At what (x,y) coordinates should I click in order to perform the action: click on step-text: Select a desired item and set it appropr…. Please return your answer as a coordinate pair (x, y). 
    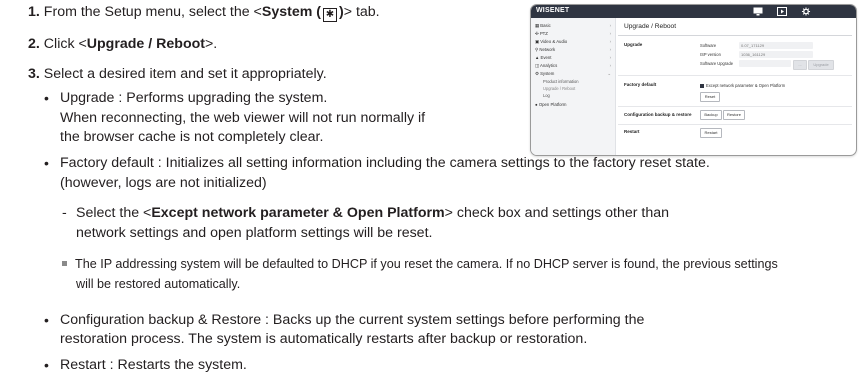
    Looking at the image, I should click on (185, 74).